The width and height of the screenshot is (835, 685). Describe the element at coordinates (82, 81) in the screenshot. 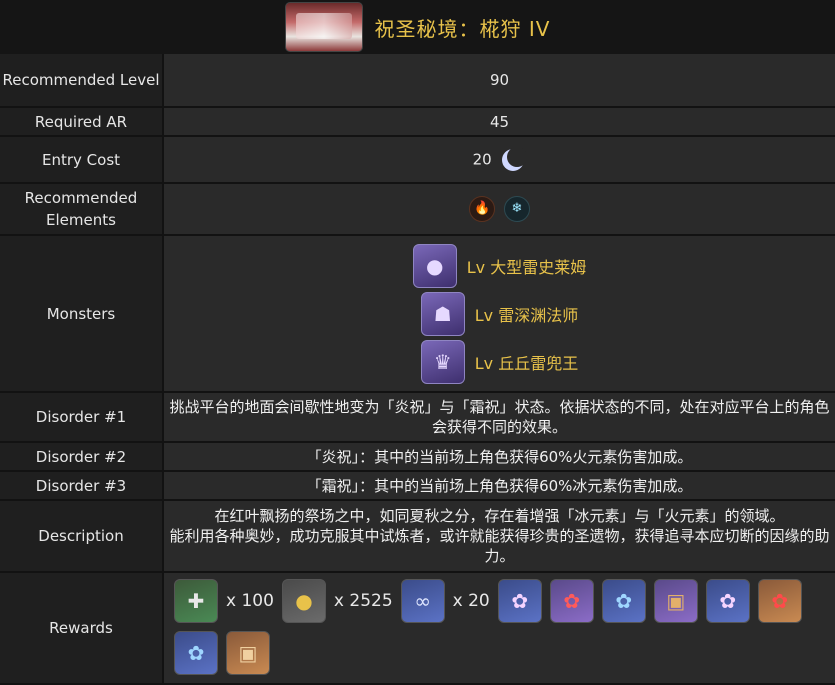

I see `label-recommended-level: Recommended Level` at that location.